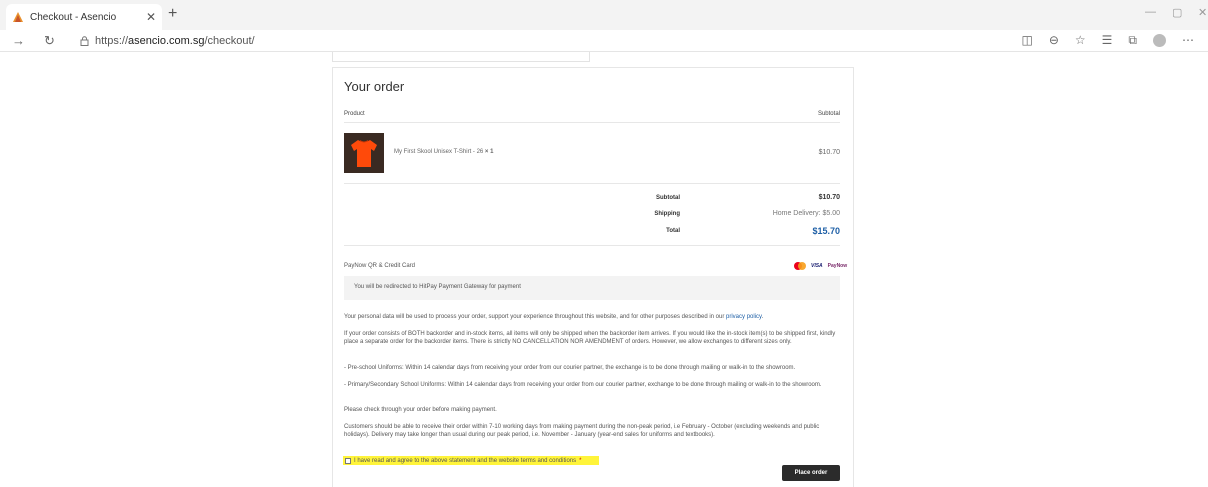 Image resolution: width=1208 pixels, height=487 pixels. I want to click on favorites-list-icon: ☰, so click(1107, 40).